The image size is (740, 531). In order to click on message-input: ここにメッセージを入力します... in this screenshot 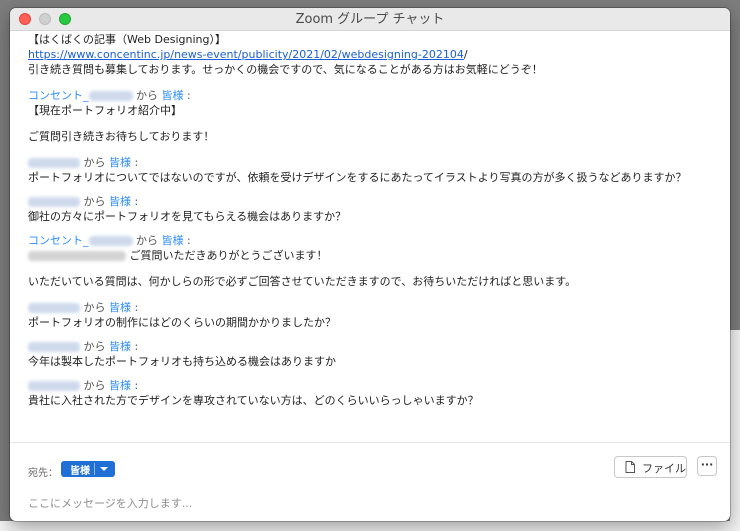, I will do `click(228, 503)`.